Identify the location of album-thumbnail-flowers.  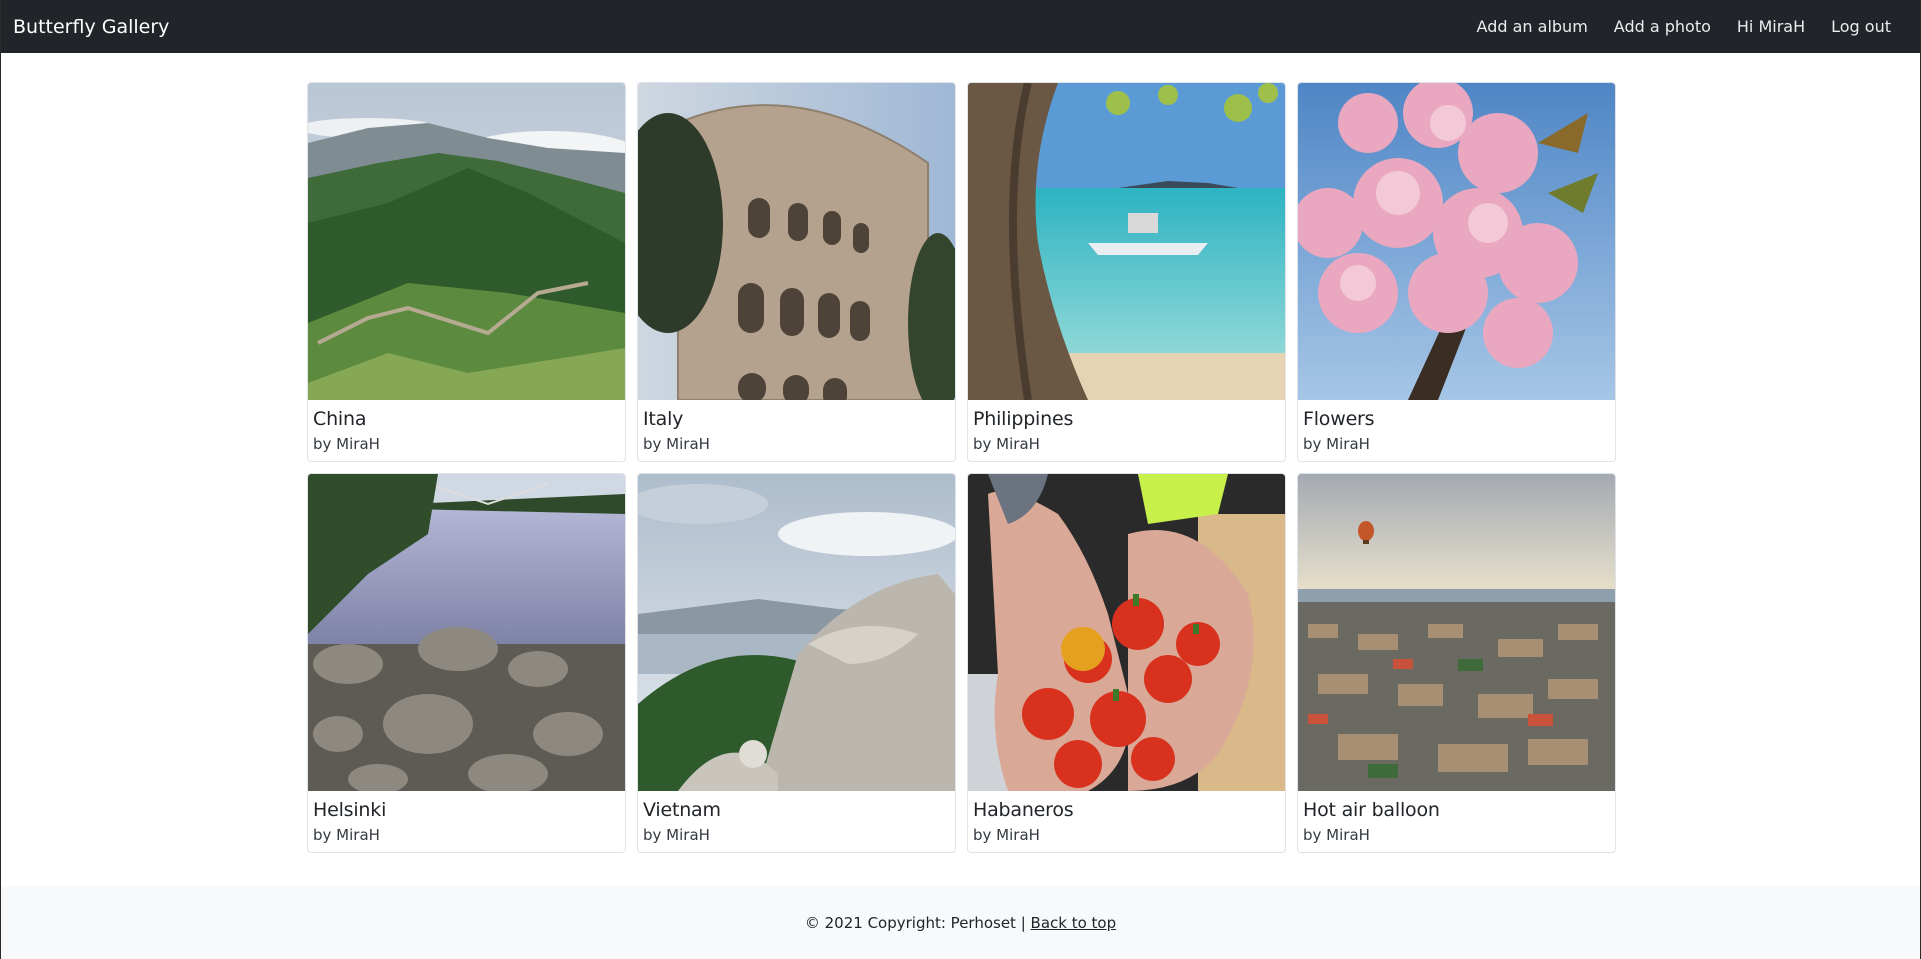
(1456, 241).